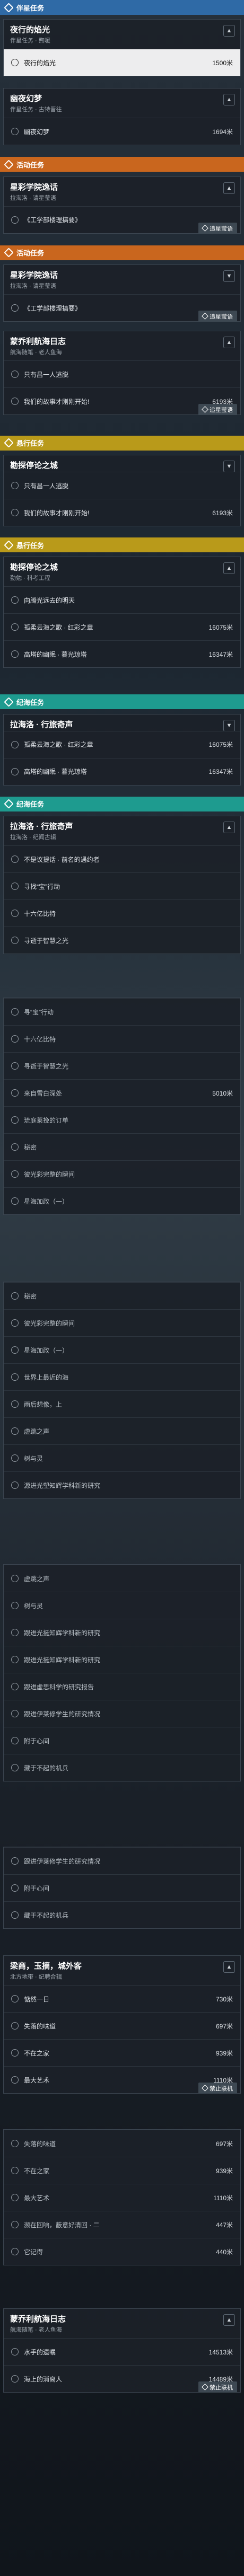 The height and width of the screenshot is (2576, 244). I want to click on section-block: 幽夜幻梦 伴星任务 · 古特晋往 ▲ 幽夜幻梦 1694米, so click(122, 117).